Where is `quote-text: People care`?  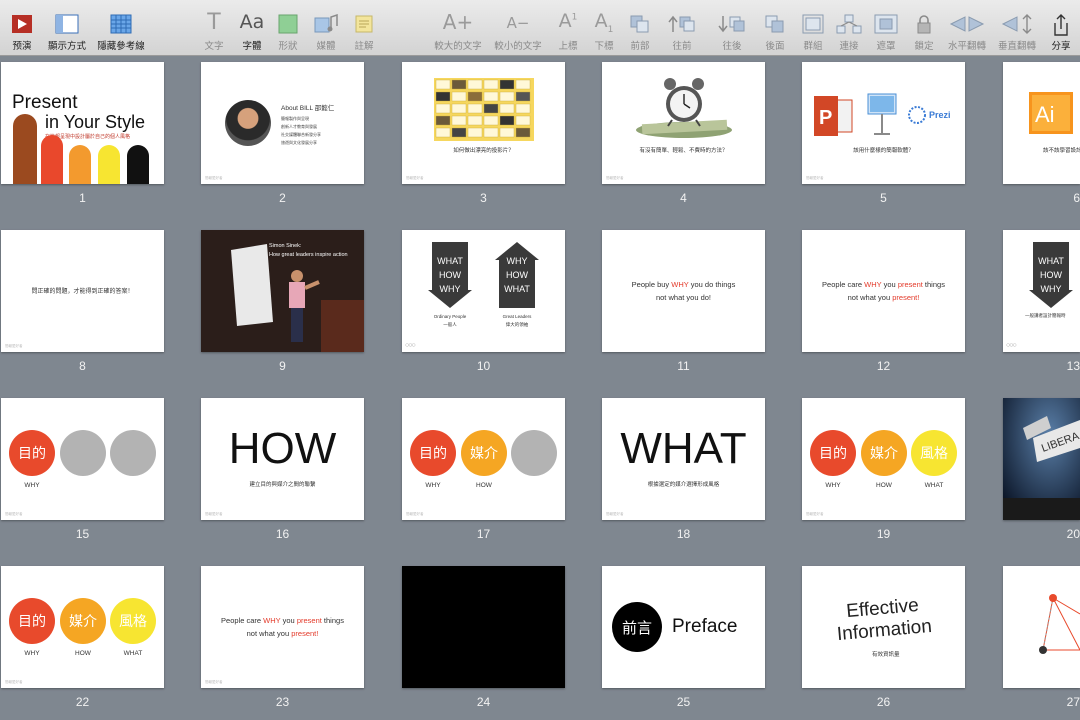
quote-text: People care is located at coordinates (843, 284).